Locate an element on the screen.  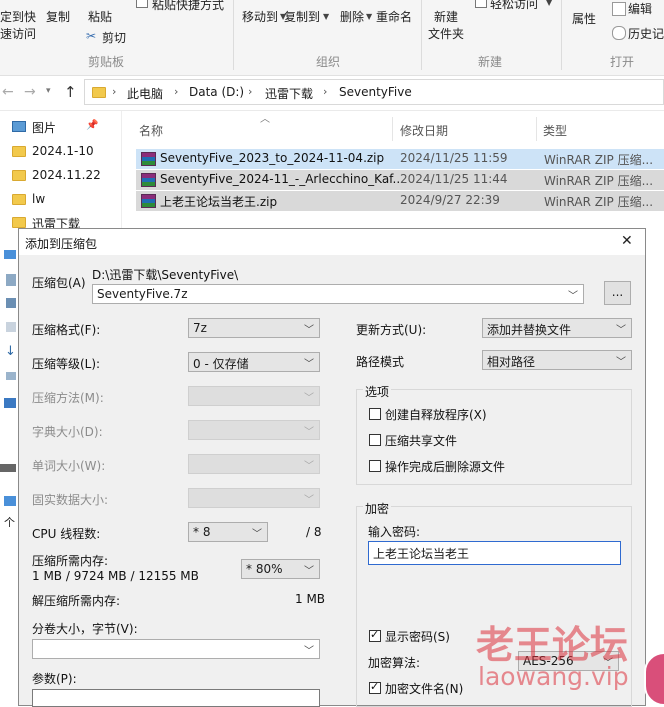
shared-files-checkbox is located at coordinates (375, 440).